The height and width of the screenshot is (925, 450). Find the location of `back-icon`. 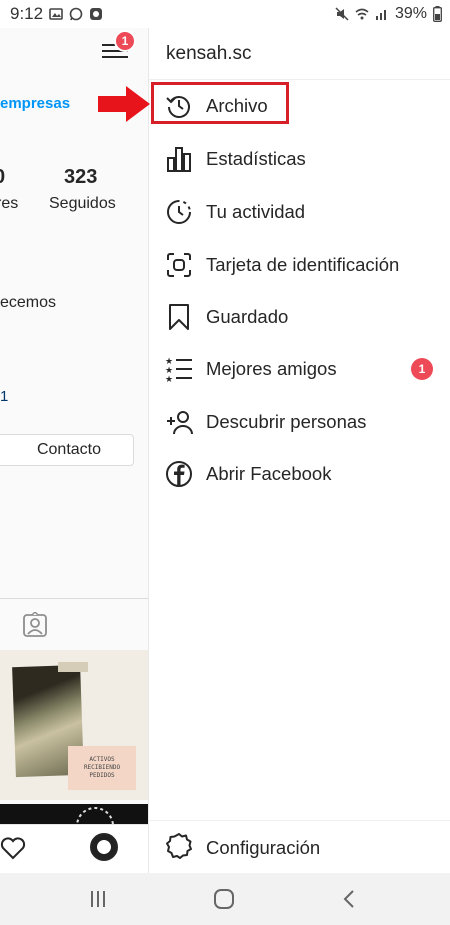

back-icon is located at coordinates (350, 899).